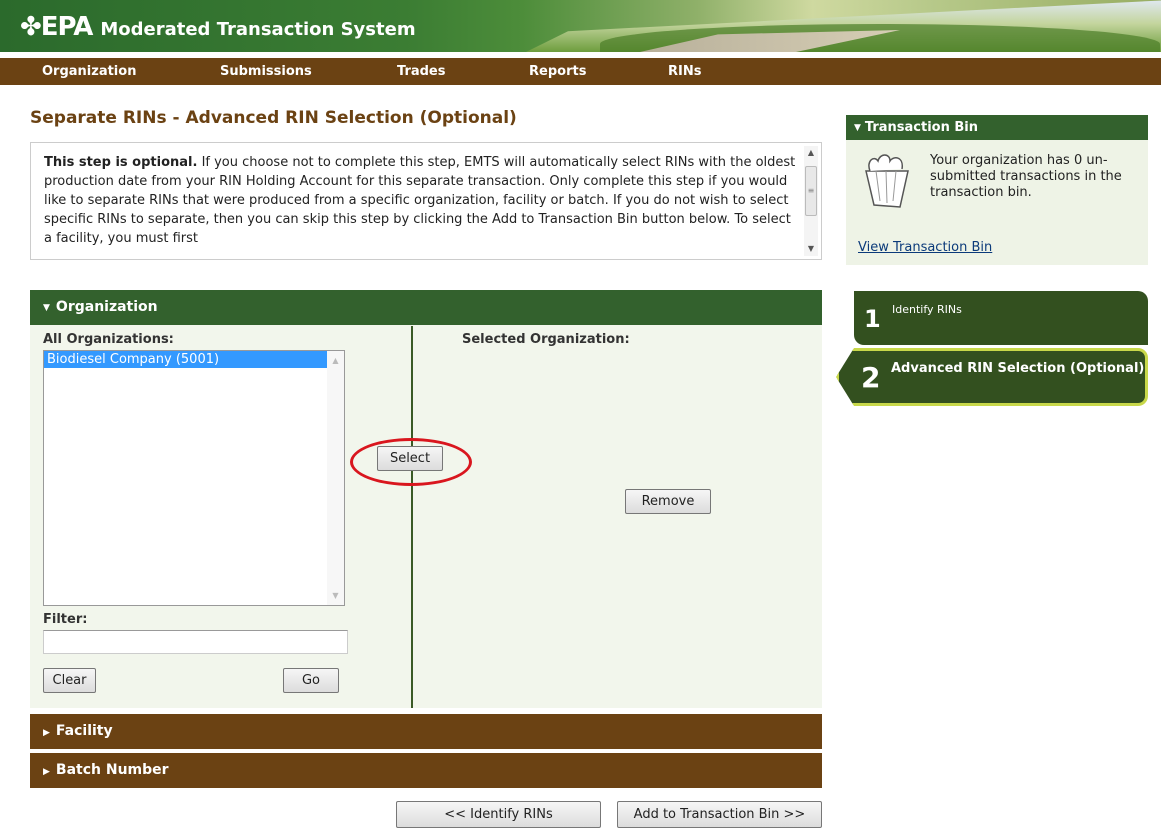 This screenshot has width=1161, height=829. Describe the element at coordinates (887, 181) in the screenshot. I see `transaction-bin-icon` at that location.